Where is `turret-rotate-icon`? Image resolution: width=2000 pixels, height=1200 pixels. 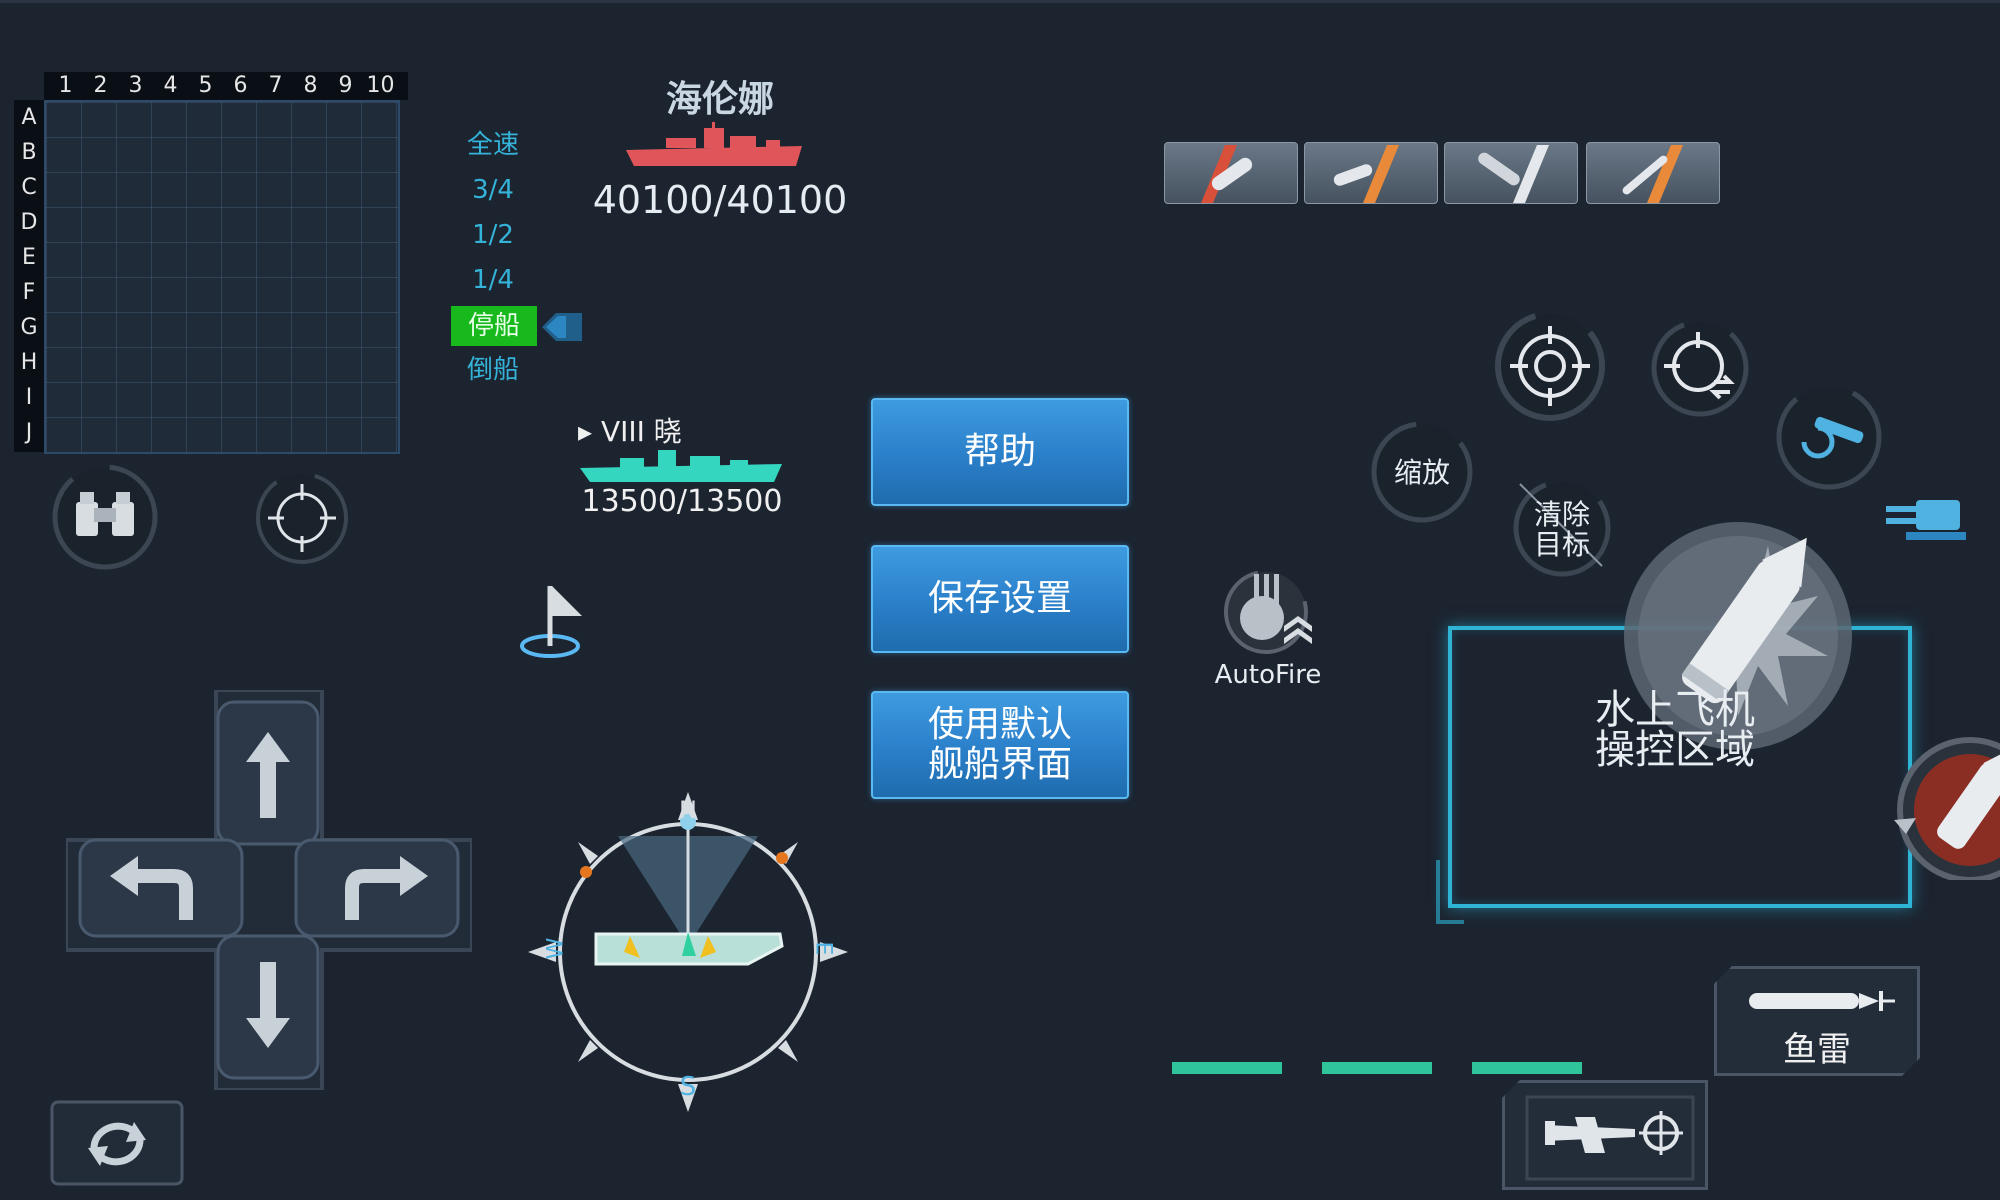
turret-rotate-icon is located at coordinates (1829, 437).